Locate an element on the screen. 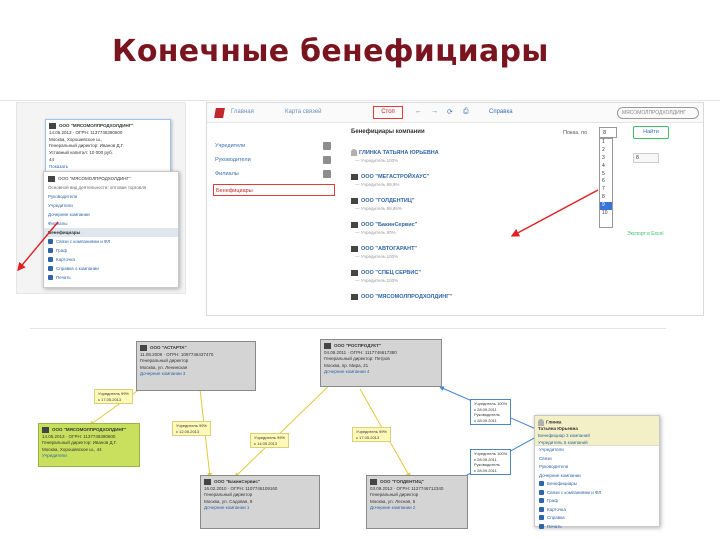 The image size is (720, 540). person-head-link: Учредитель 5 компаний is located at coordinates (597, 443).